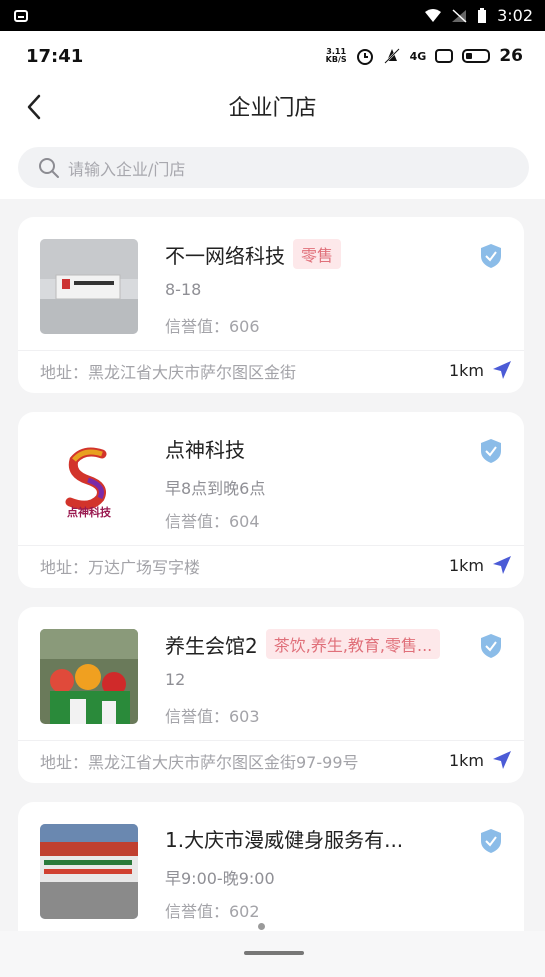 Image resolution: width=545 pixels, height=977 pixels. Describe the element at coordinates (391, 56) in the screenshot. I see `mute-icon` at that location.